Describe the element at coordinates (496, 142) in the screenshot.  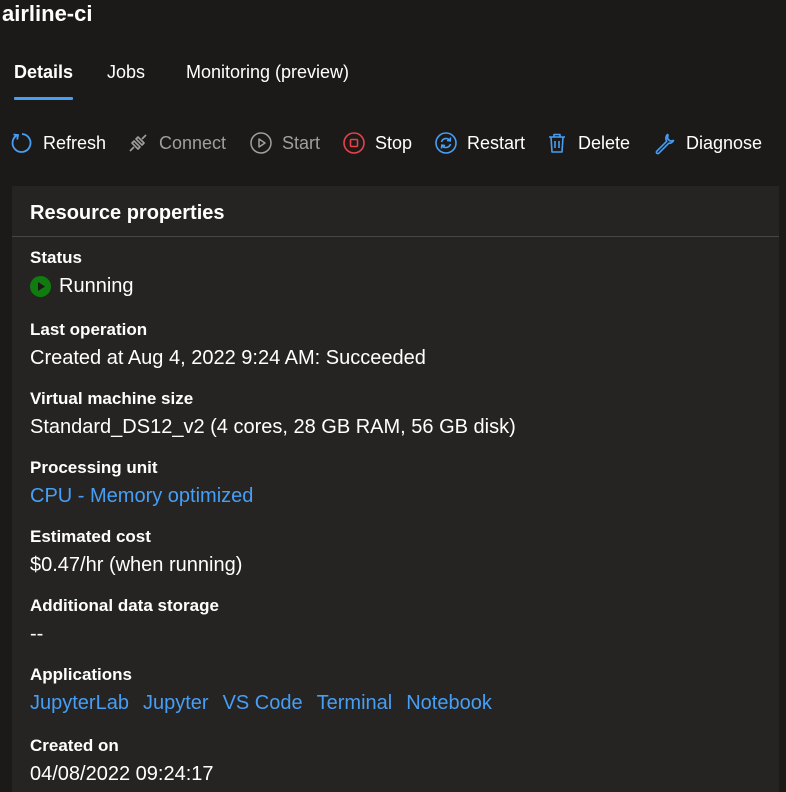
I see `restart-label: Restart` at that location.